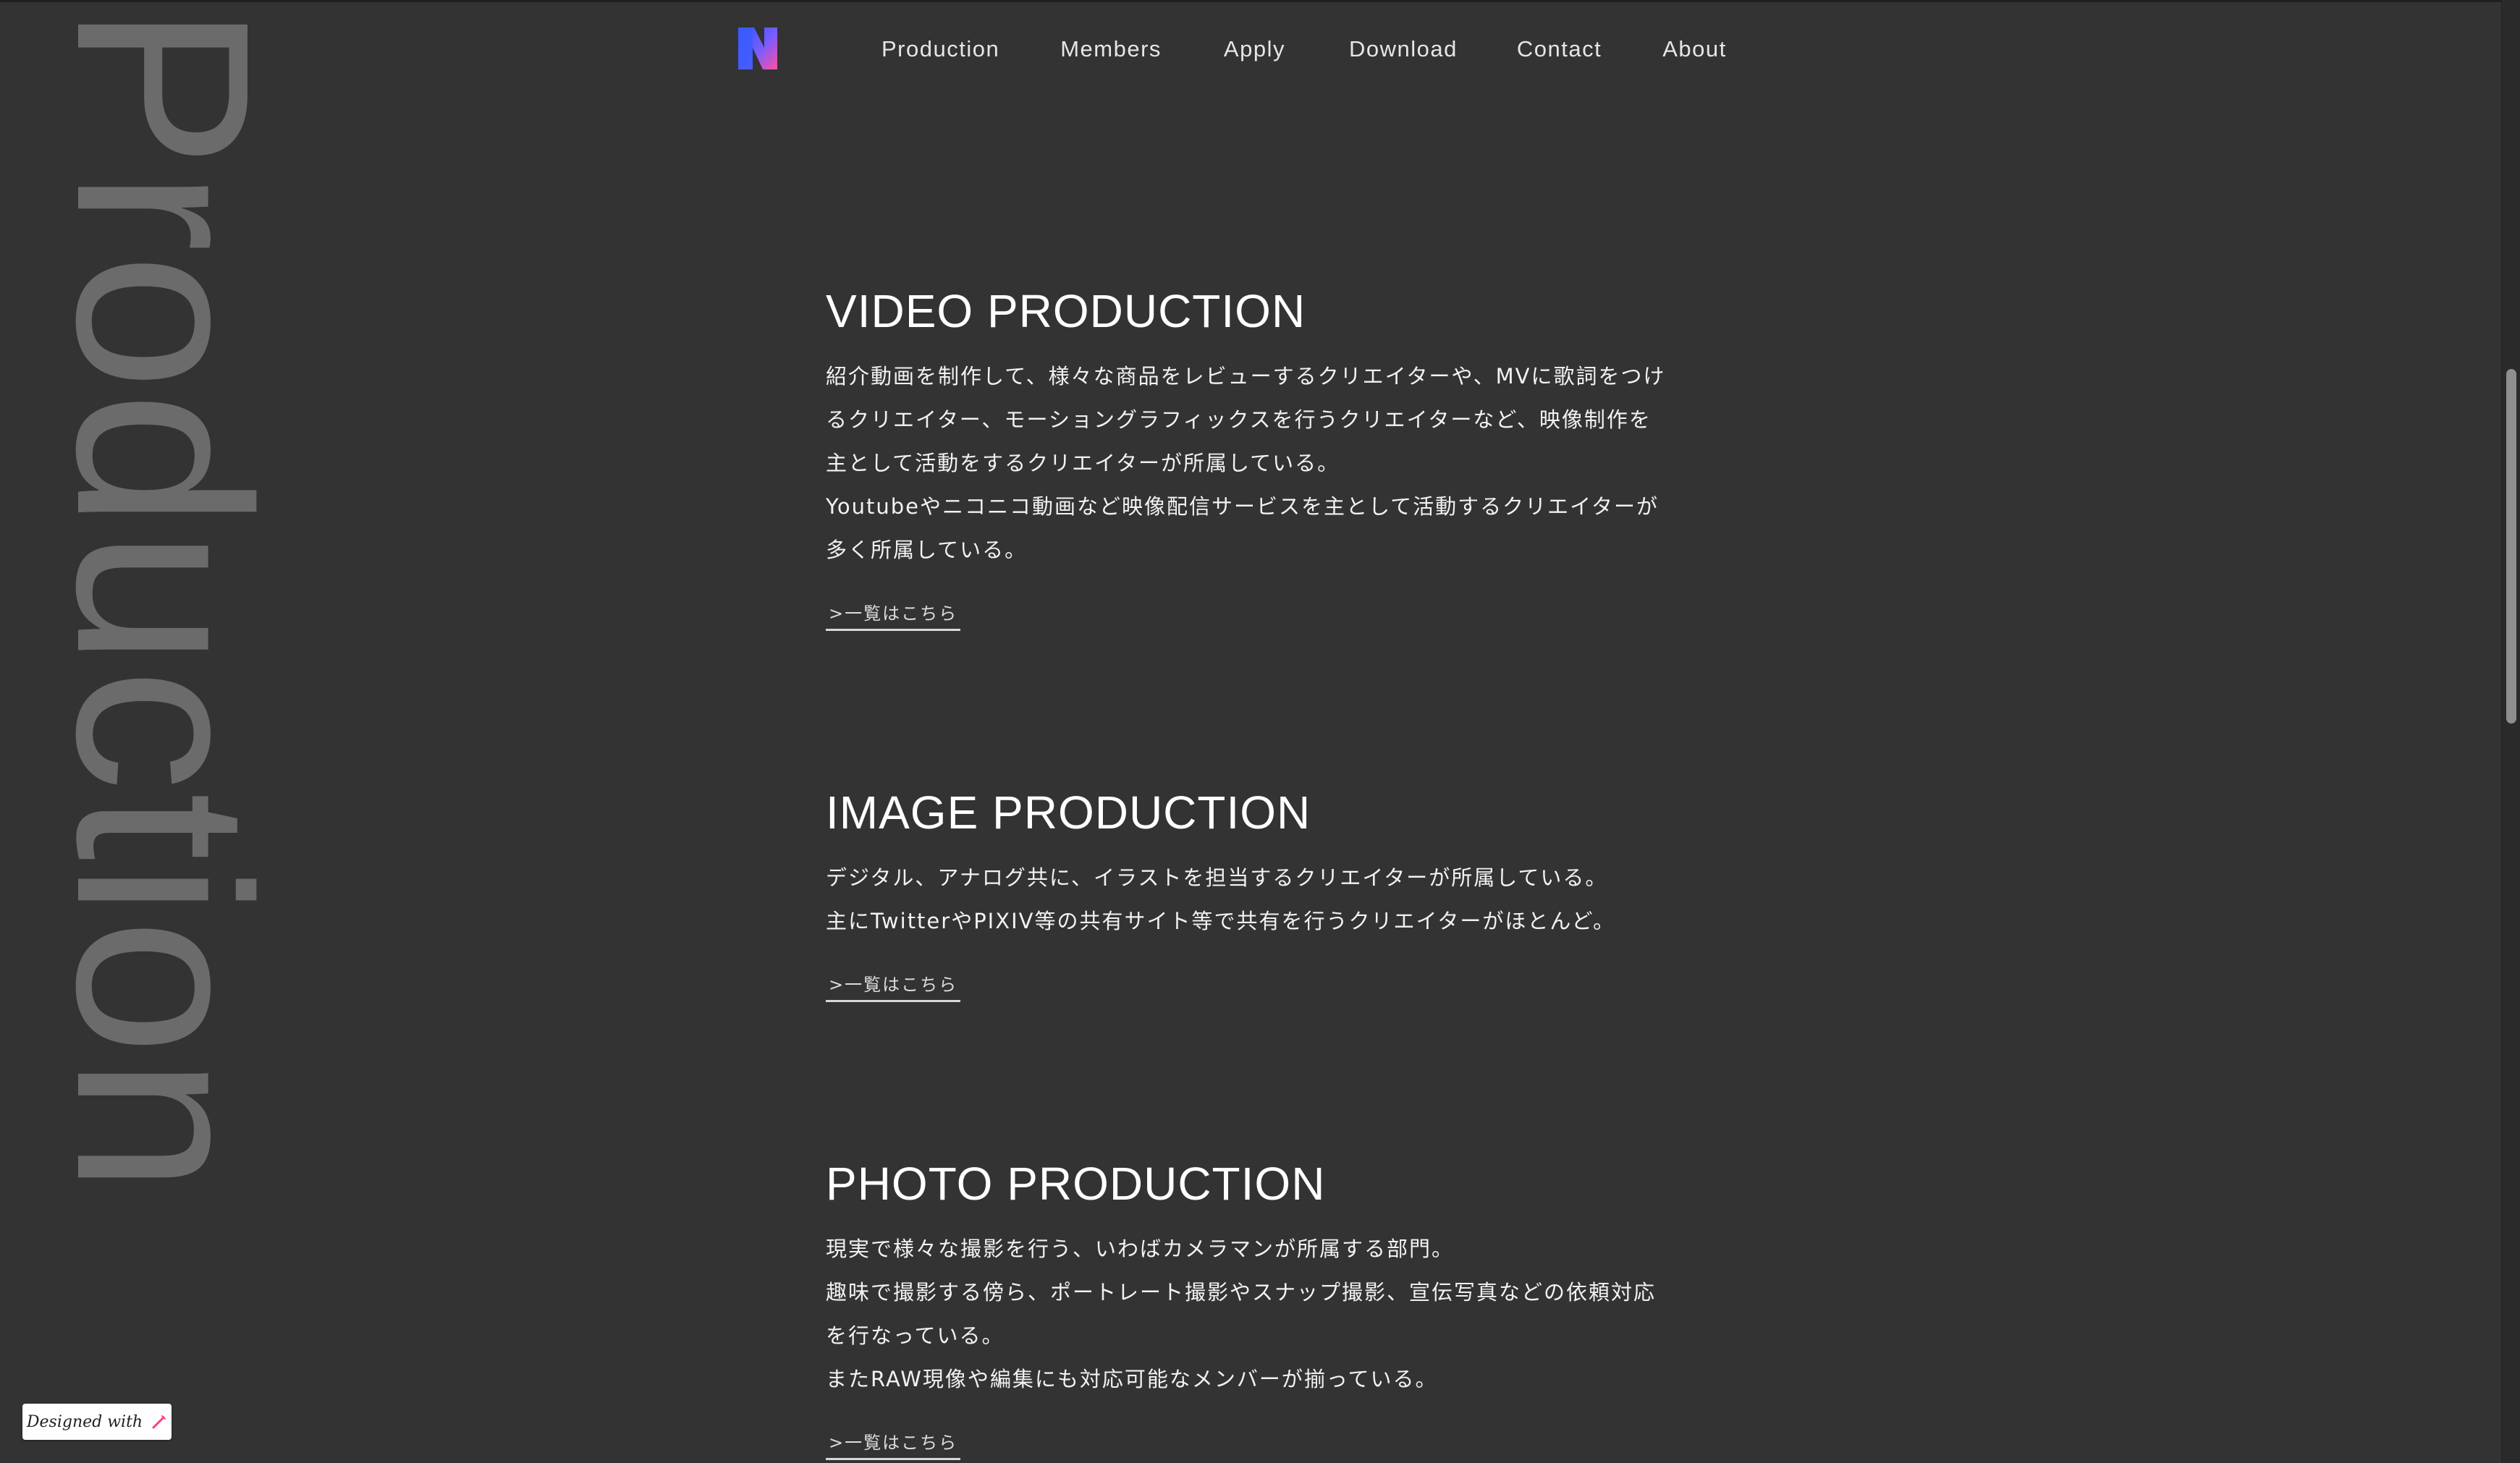 The width and height of the screenshot is (2520, 1463). Describe the element at coordinates (162, 600) in the screenshot. I see `section-watermark: Production` at that location.